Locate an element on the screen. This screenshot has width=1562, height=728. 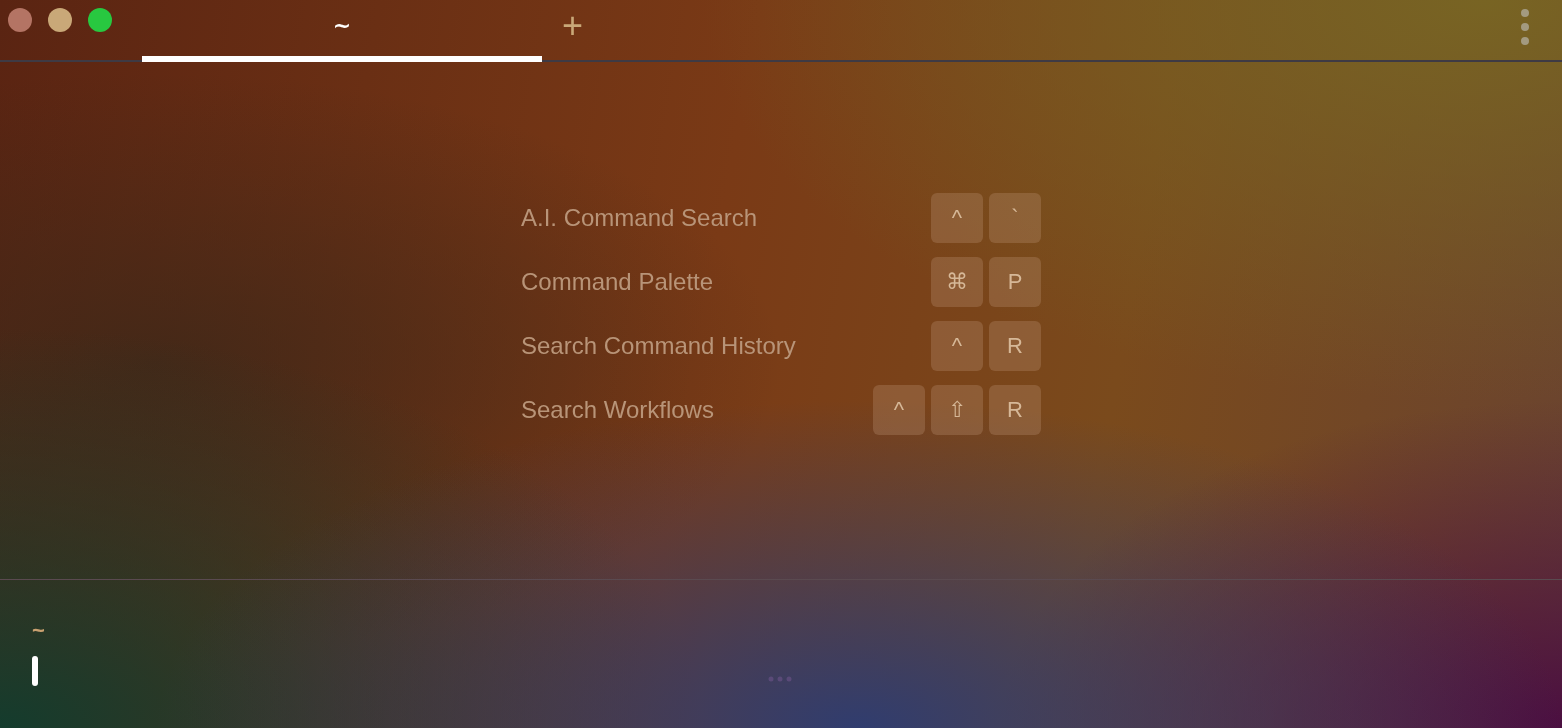
keycap: ⇧ is located at coordinates (957, 410).